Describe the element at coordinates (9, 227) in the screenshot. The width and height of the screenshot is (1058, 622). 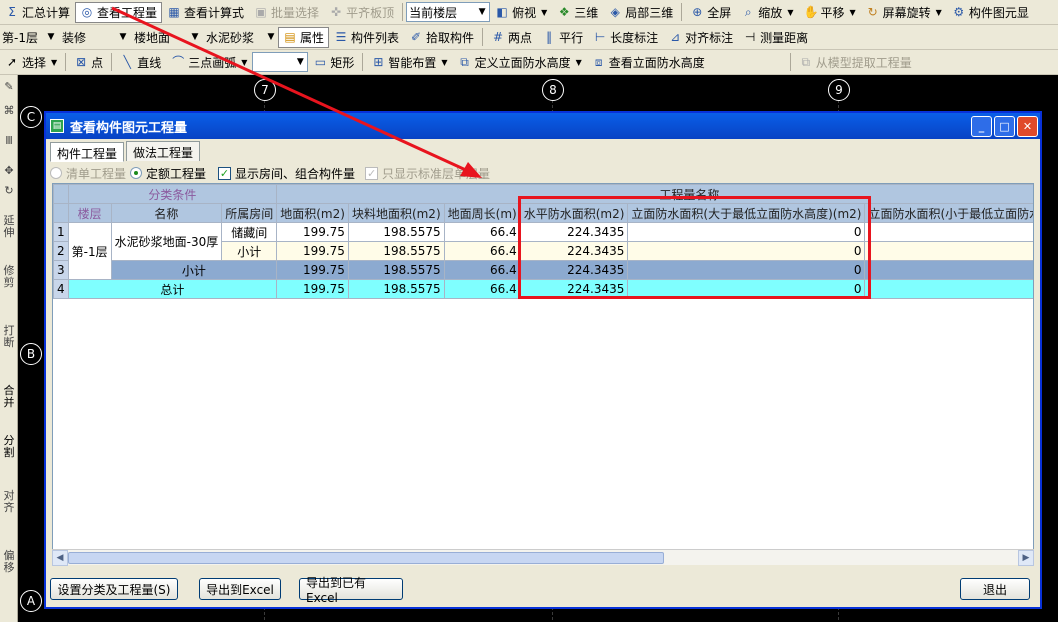
I see `rail-extend: 延伸` at that location.